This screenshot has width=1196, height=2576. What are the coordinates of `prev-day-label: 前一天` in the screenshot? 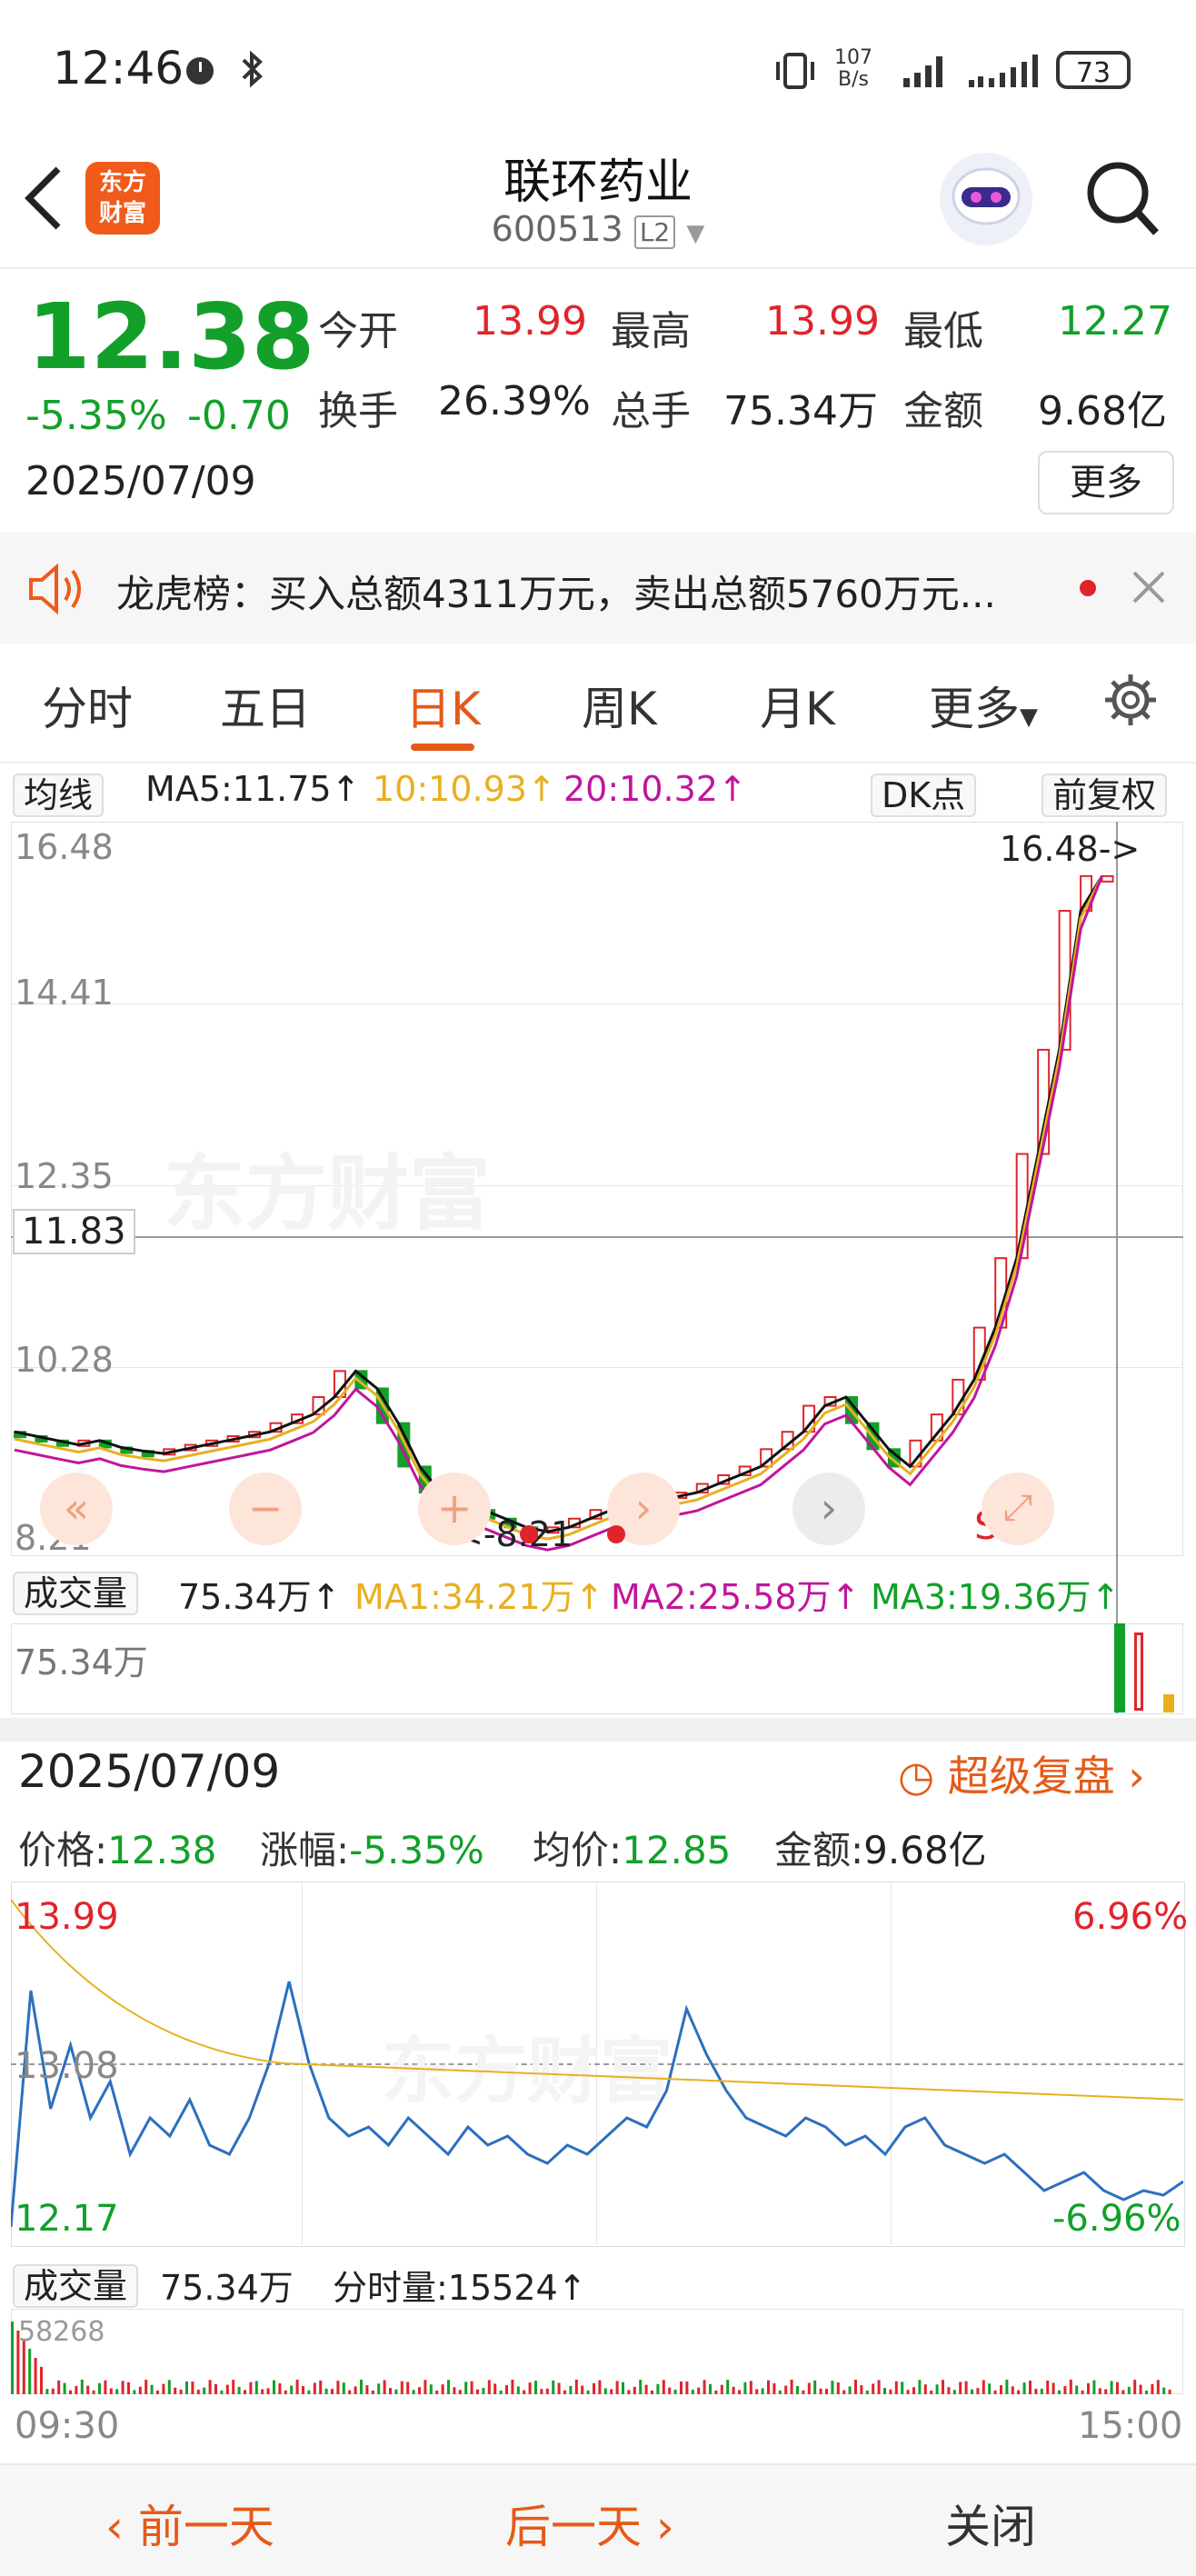 It's located at (205, 2527).